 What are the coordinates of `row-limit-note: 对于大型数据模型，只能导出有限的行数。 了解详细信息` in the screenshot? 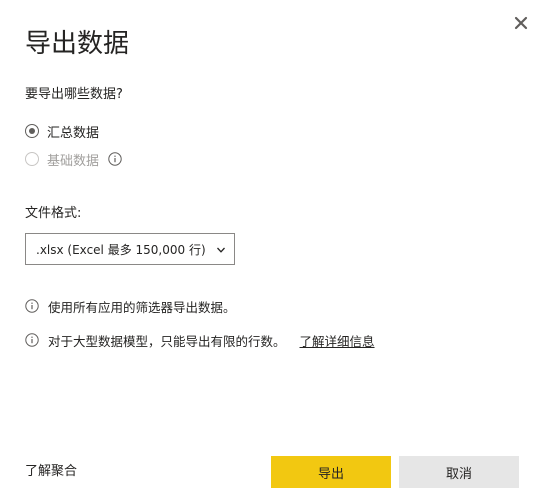 It's located at (200, 340).